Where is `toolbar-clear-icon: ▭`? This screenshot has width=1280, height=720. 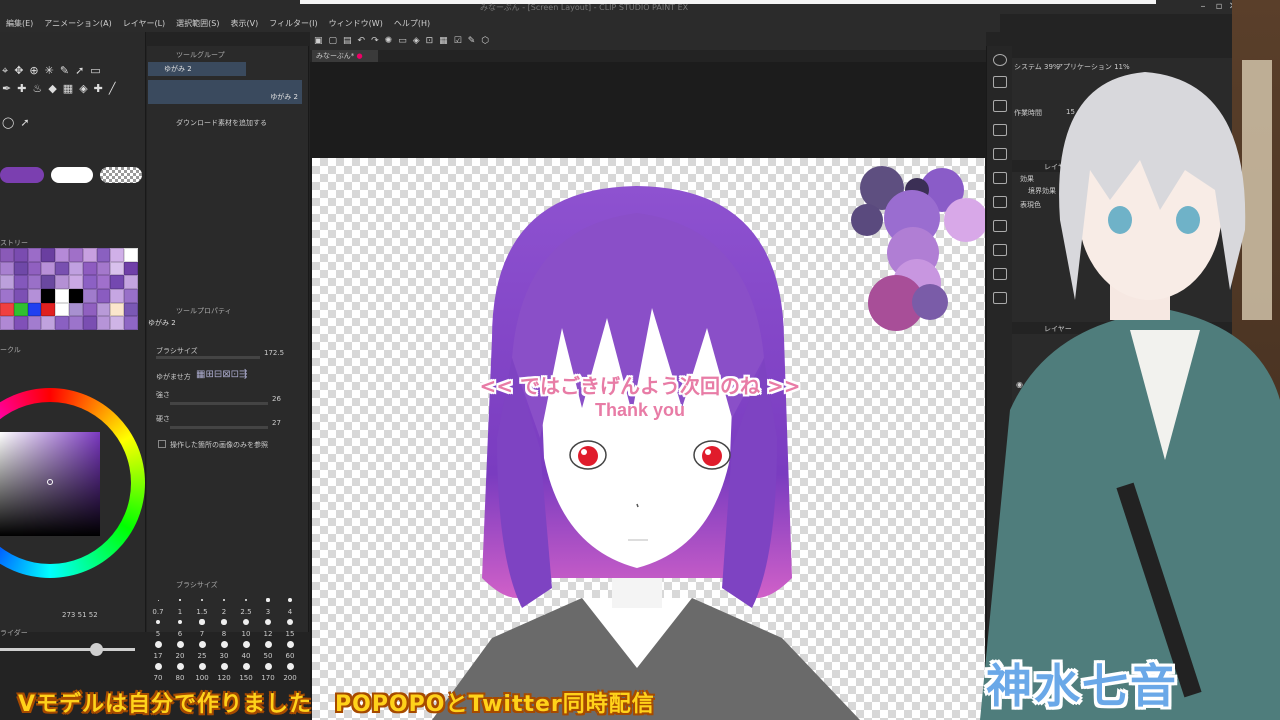
toolbar-clear-icon: ▭ is located at coordinates (402, 41).